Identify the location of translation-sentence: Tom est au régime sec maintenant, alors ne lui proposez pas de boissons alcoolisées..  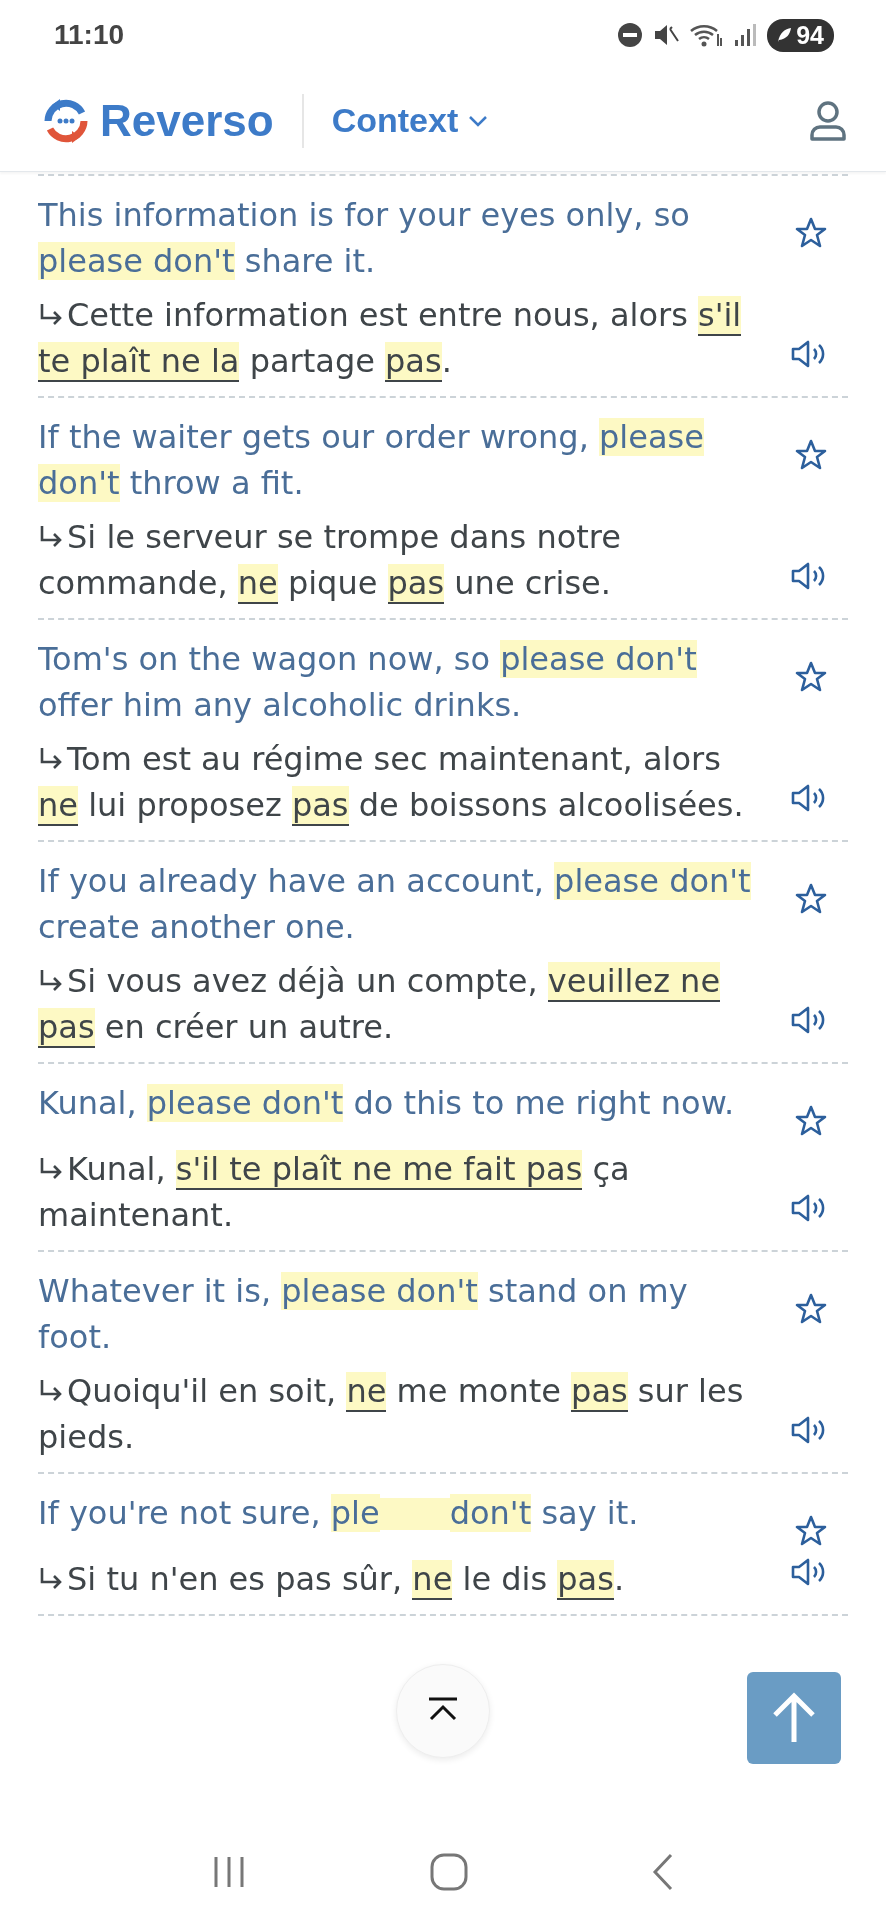
(391, 783).